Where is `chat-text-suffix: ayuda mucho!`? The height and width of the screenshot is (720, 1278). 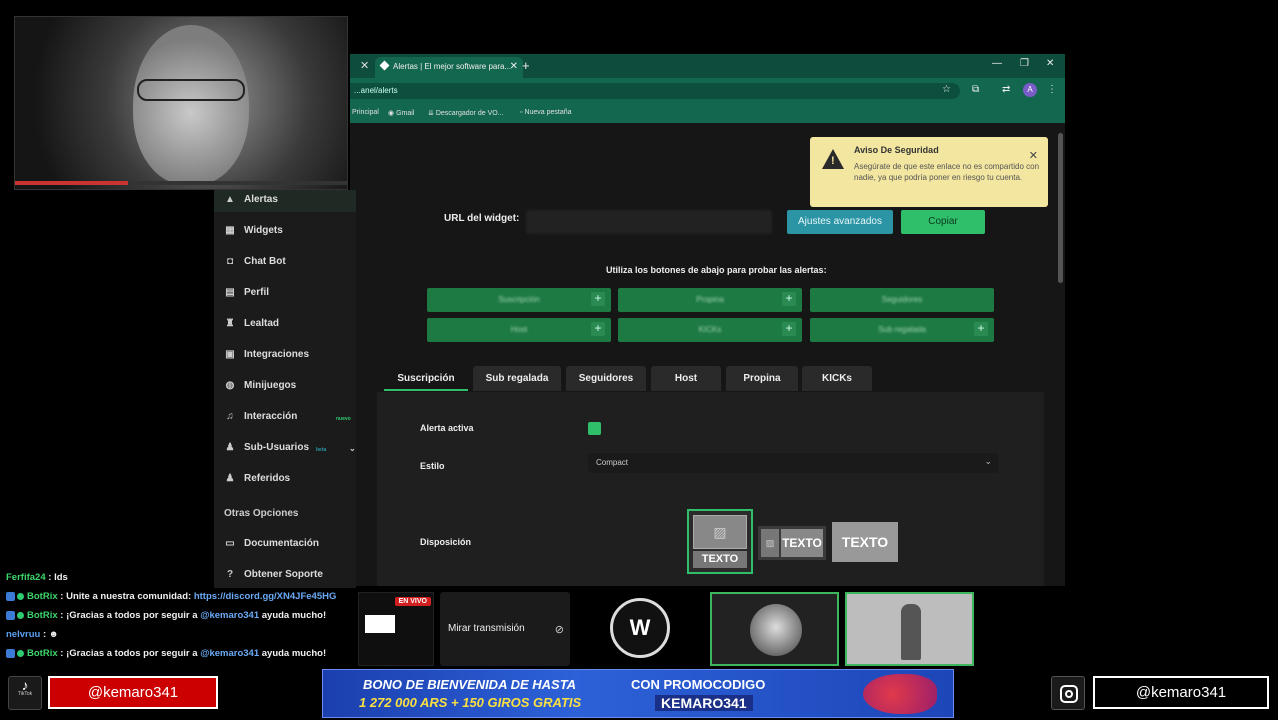
chat-text-suffix: ayuda mucho! is located at coordinates (294, 653).